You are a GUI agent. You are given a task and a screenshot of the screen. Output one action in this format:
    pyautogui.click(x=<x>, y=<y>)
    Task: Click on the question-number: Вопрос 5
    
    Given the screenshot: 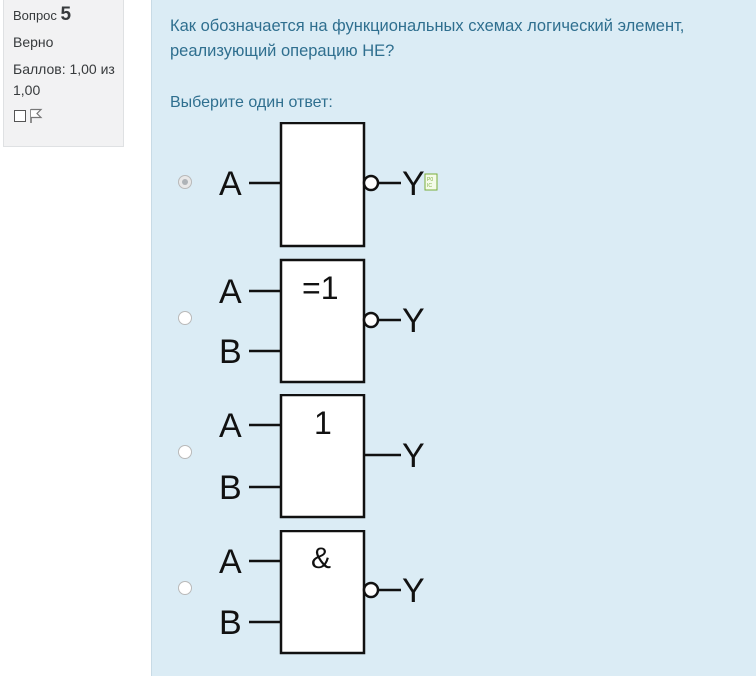 What is the action you would take?
    pyautogui.click(x=68, y=15)
    